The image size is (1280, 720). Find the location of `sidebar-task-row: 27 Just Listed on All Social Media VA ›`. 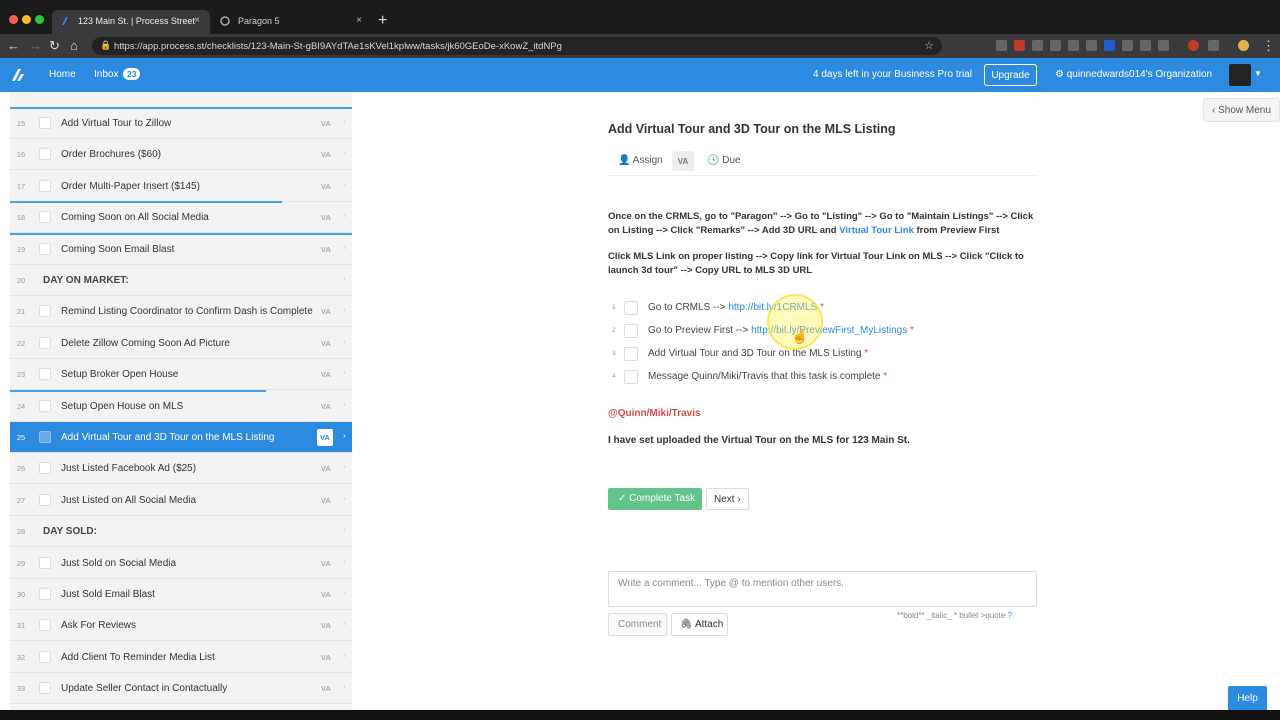

sidebar-task-row: 27 Just Listed on All Social Media VA › is located at coordinates (181, 500).